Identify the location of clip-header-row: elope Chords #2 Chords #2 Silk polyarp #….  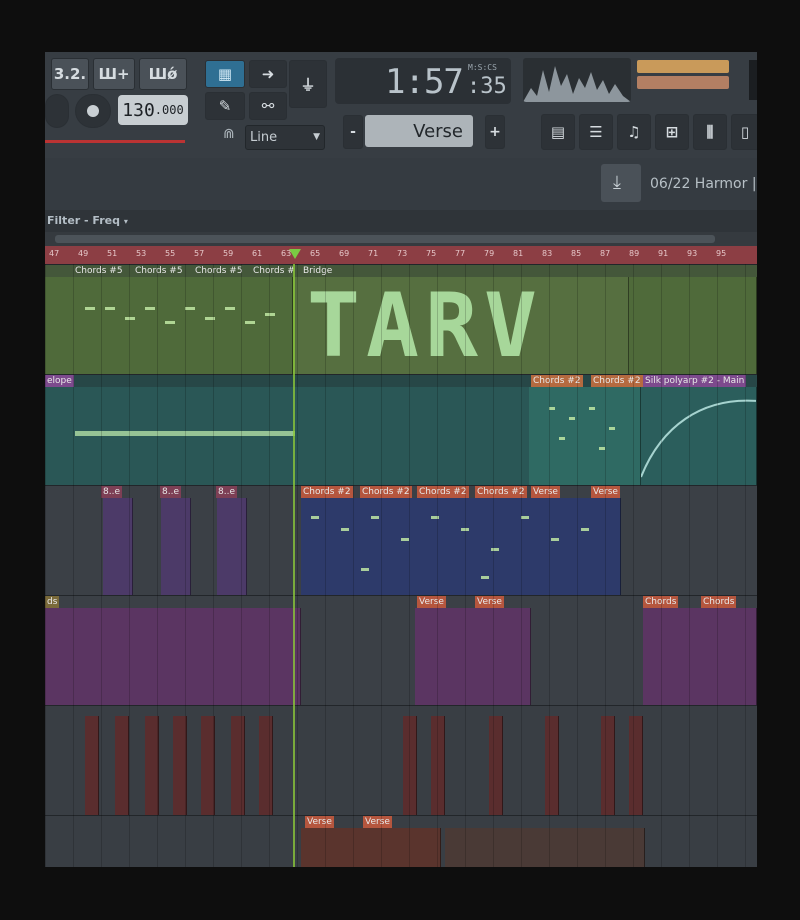
(401, 381).